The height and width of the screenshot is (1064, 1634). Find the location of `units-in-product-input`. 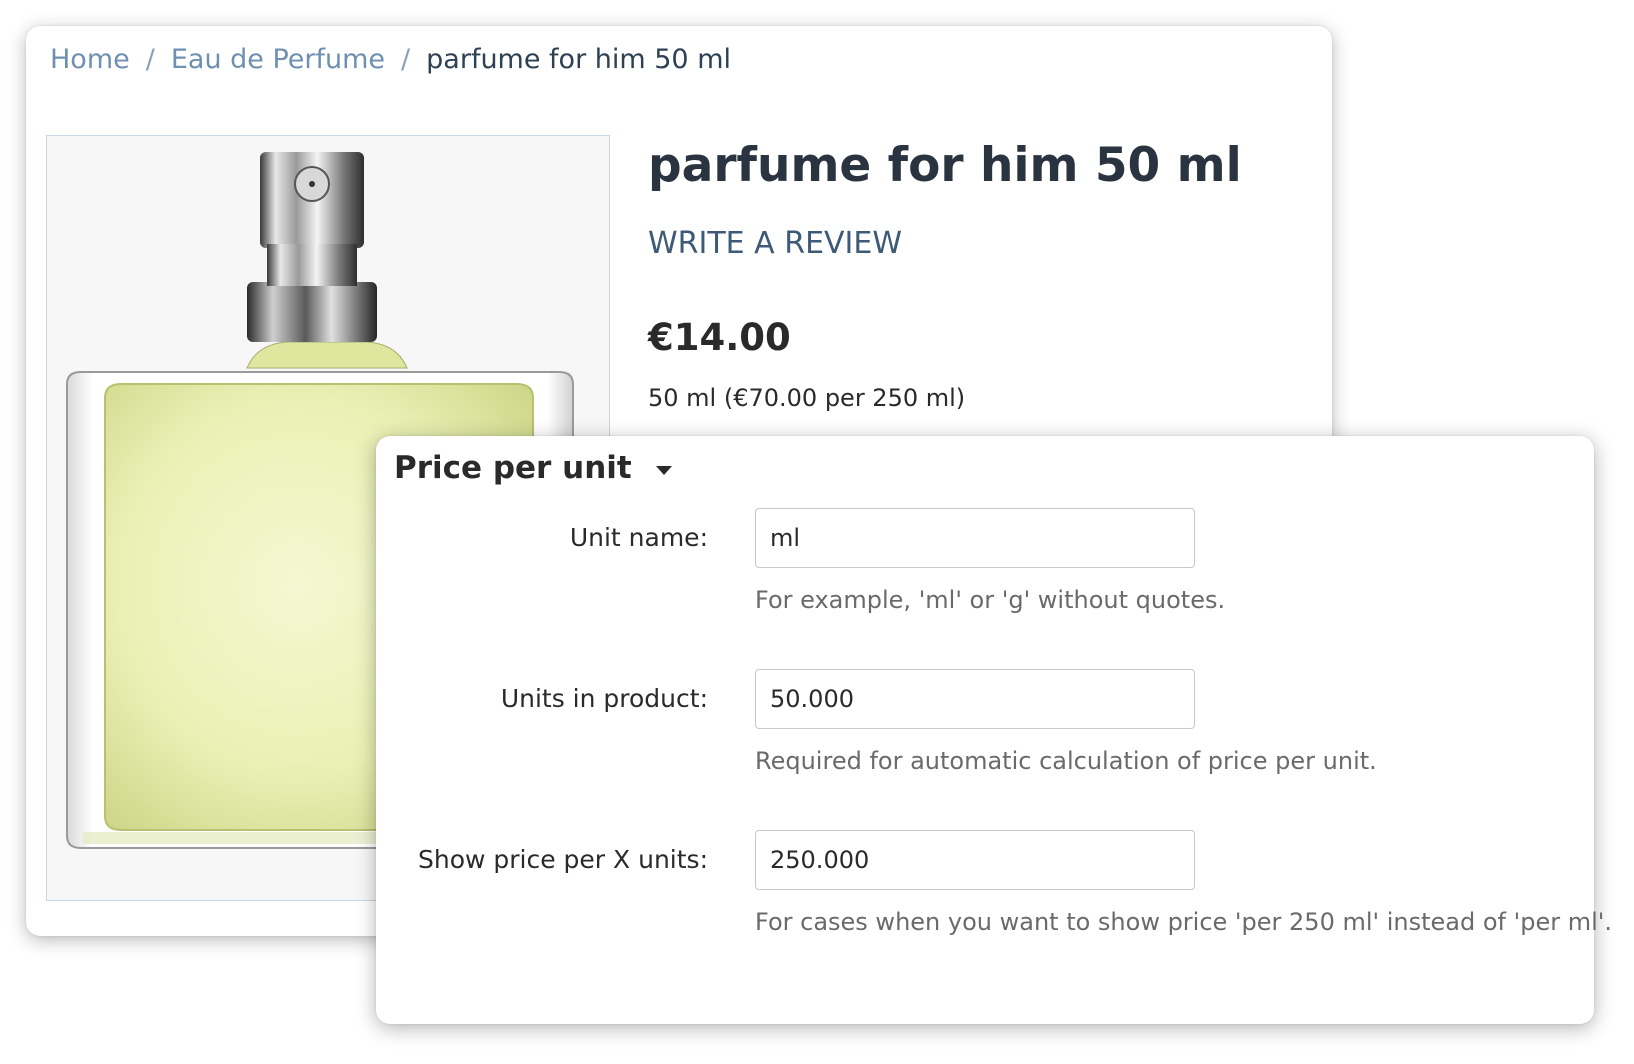

units-in-product-input is located at coordinates (975, 699).